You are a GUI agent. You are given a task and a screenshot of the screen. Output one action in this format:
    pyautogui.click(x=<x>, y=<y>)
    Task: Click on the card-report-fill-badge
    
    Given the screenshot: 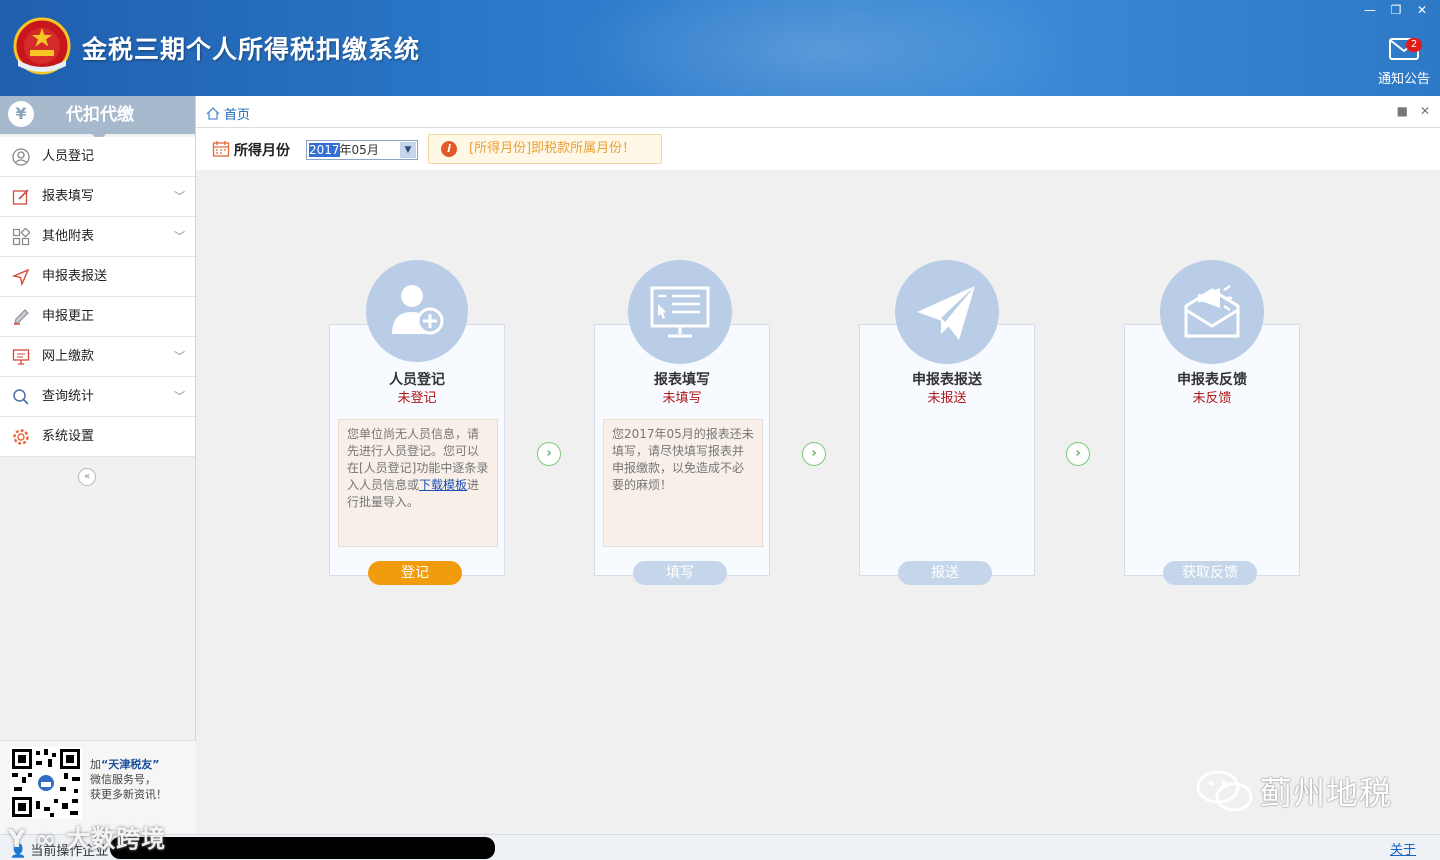 What is the action you would take?
    pyautogui.click(x=680, y=312)
    